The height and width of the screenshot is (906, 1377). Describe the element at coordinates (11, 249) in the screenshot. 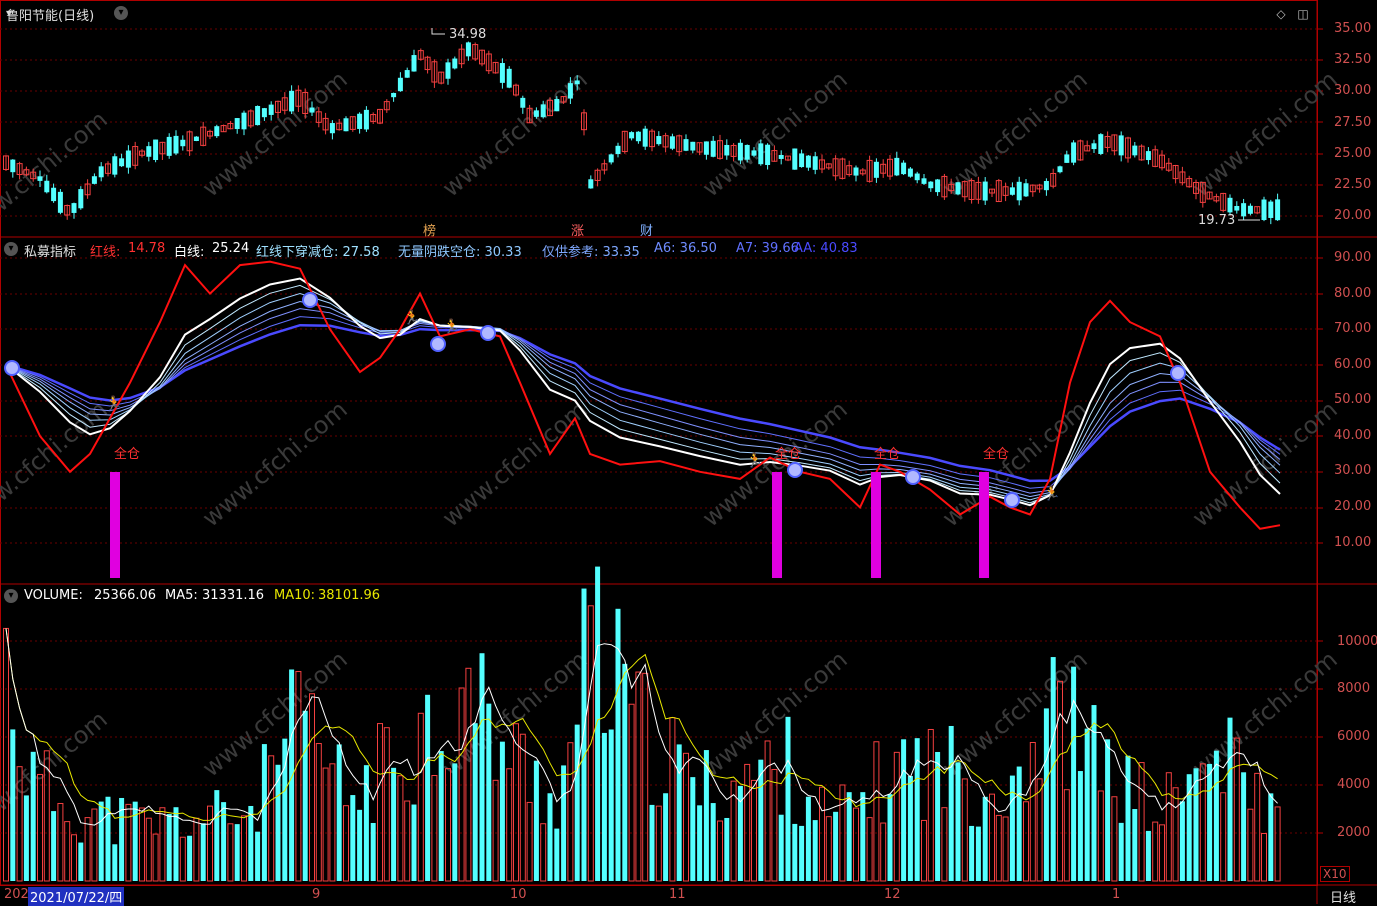

I see `indicator-collapse-icon: ▾` at that location.